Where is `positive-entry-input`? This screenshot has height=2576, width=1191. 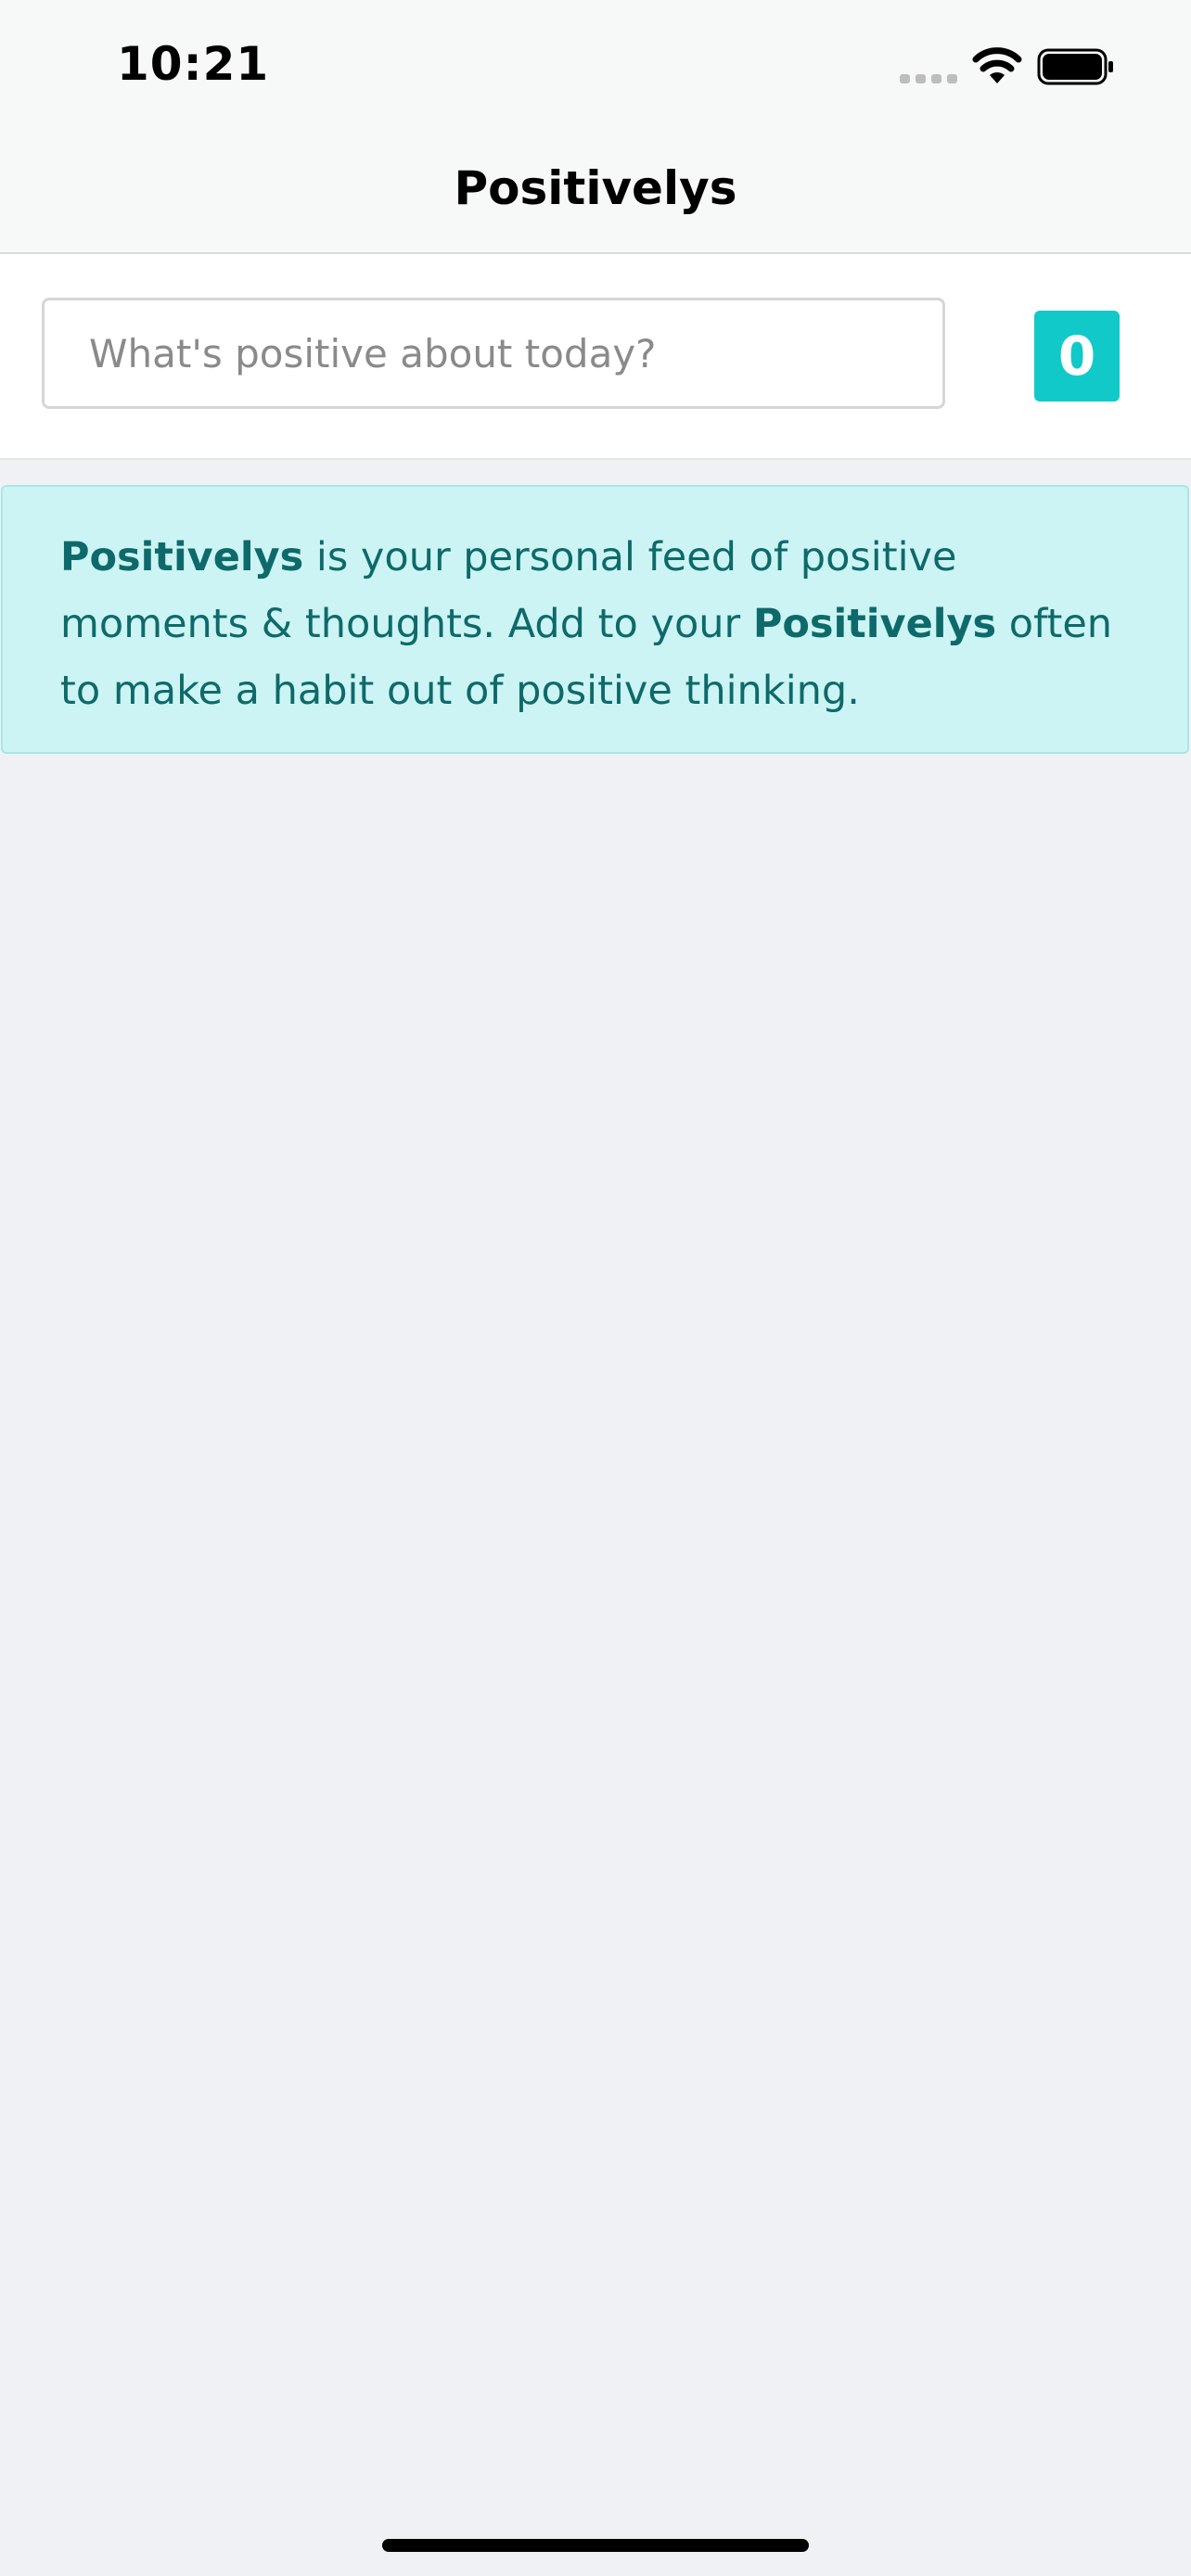
positive-entry-input is located at coordinates (493, 353).